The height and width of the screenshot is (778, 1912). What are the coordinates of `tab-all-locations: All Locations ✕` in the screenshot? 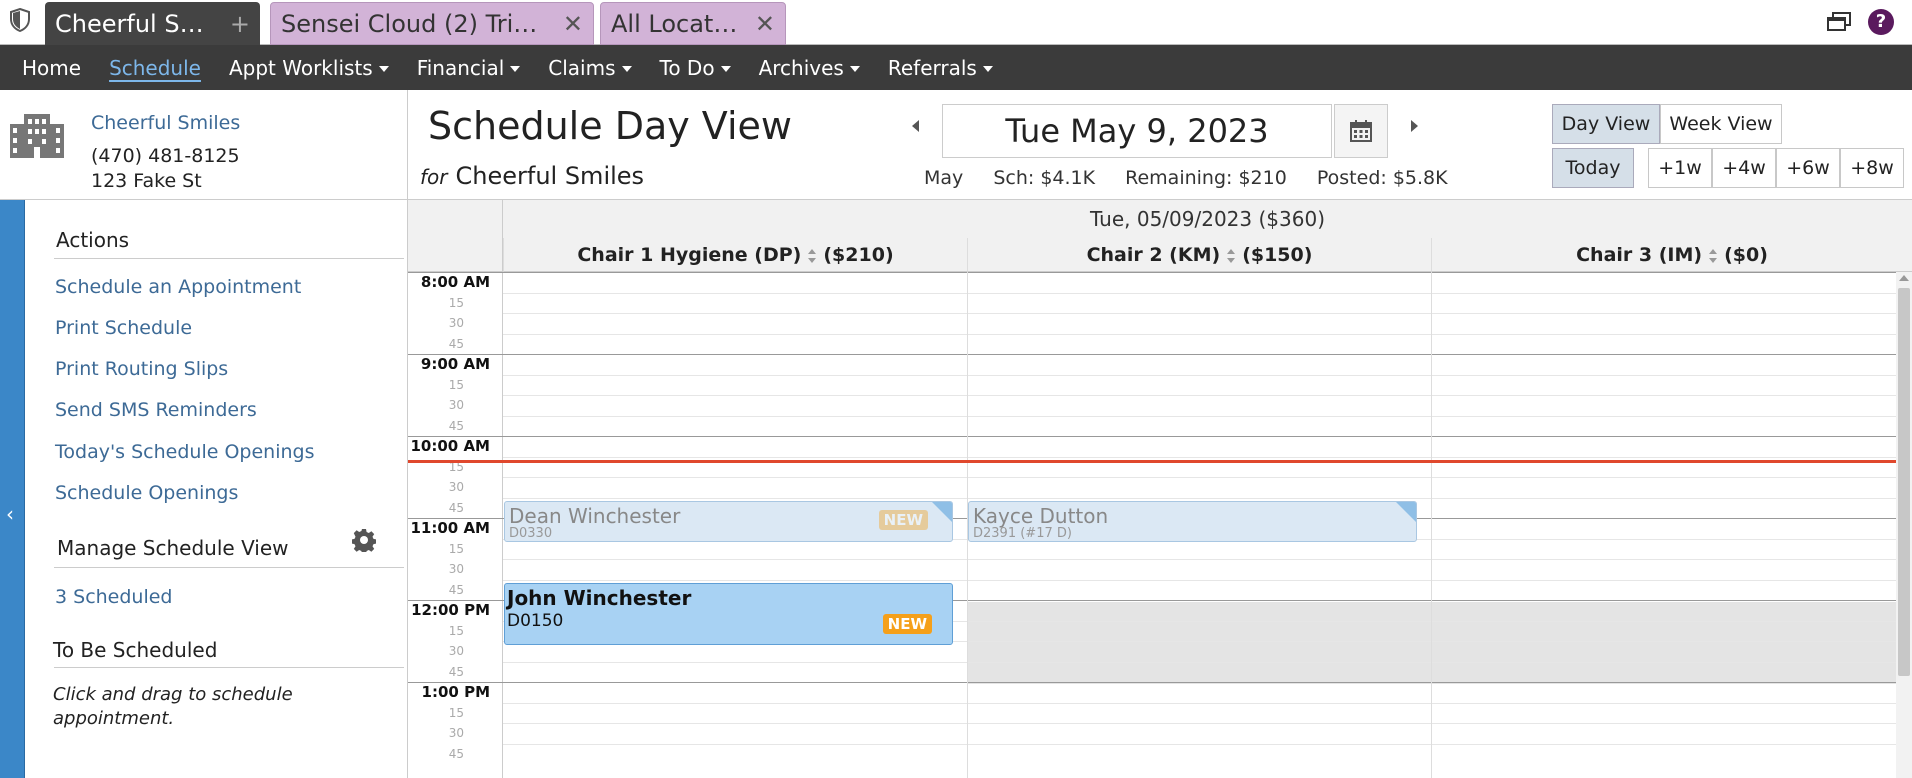 It's located at (693, 23).